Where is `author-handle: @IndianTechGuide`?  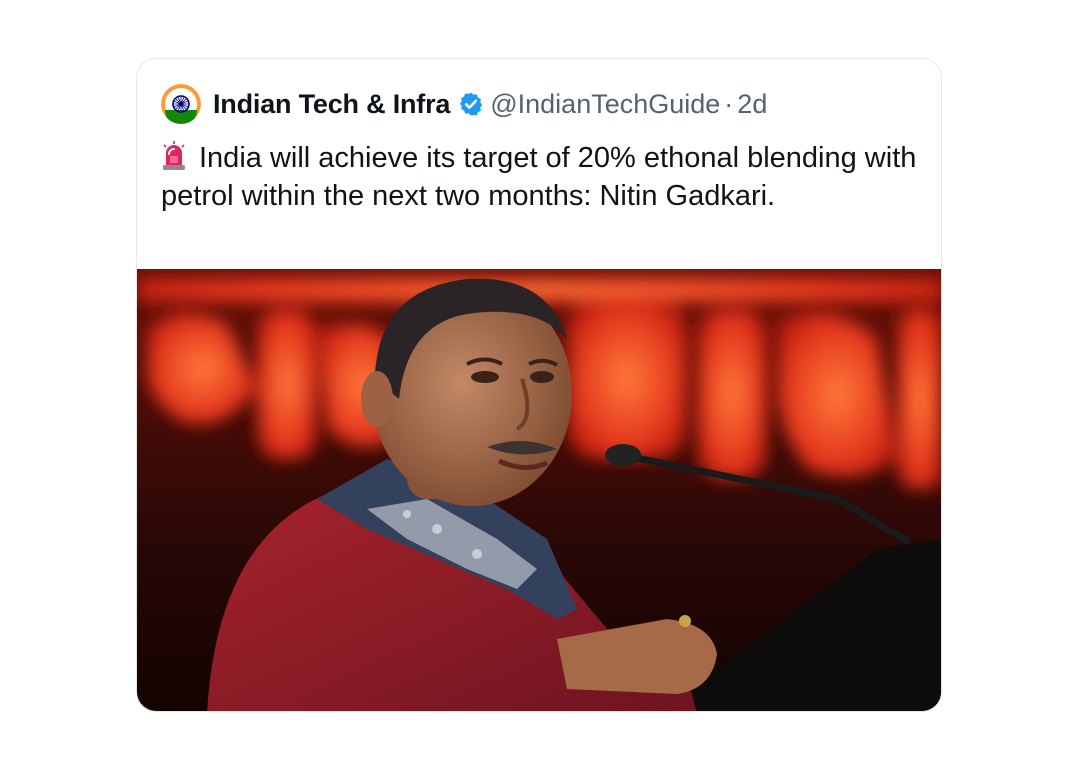
author-handle: @IndianTechGuide is located at coordinates (605, 104).